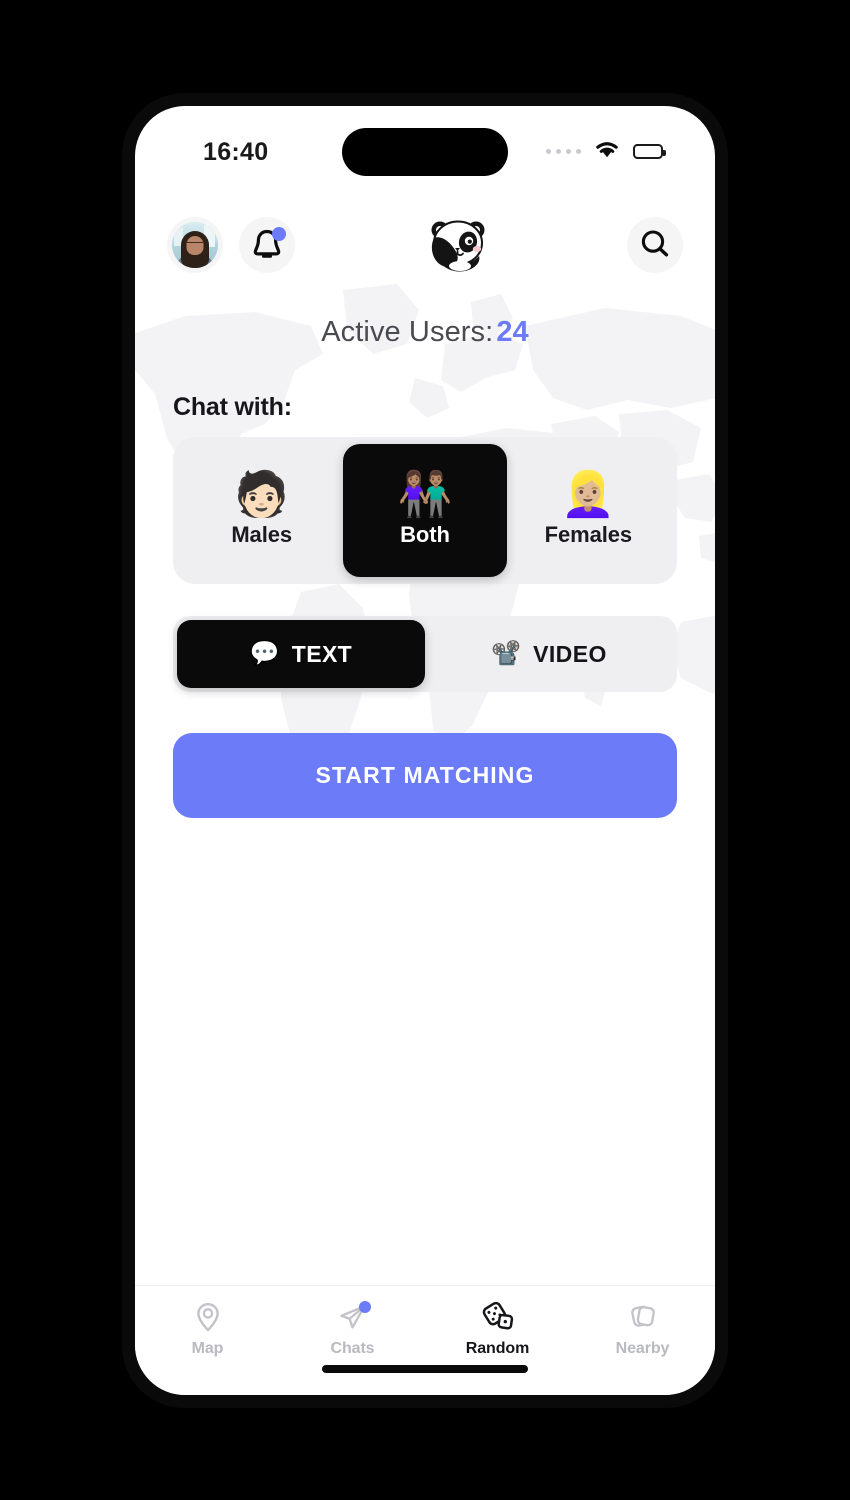 This screenshot has width=850, height=1500. I want to click on couple-emoji-icon: 👫🏽, so click(425, 494).